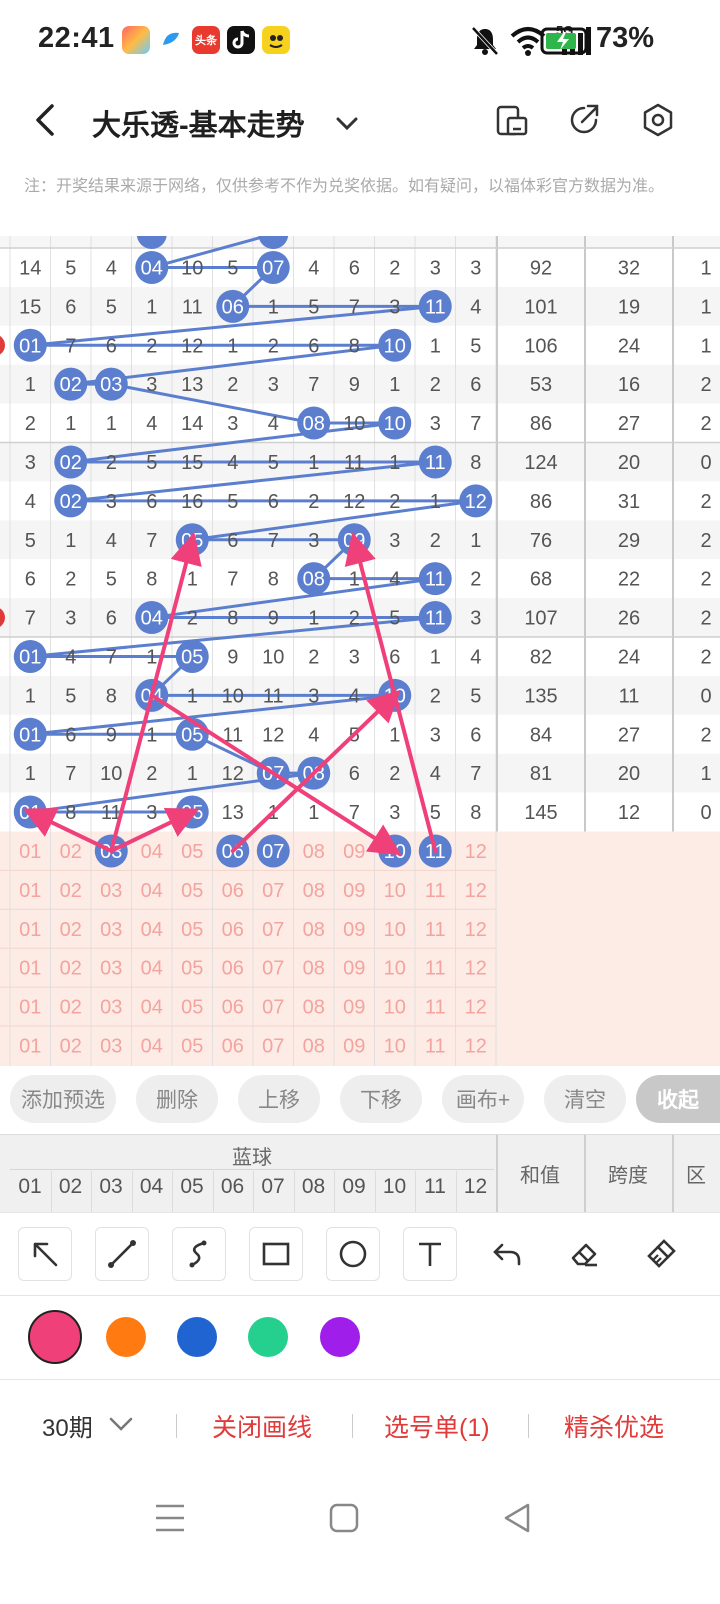  Describe the element at coordinates (192, 969) in the screenshot. I see `pick-number: 05` at that location.